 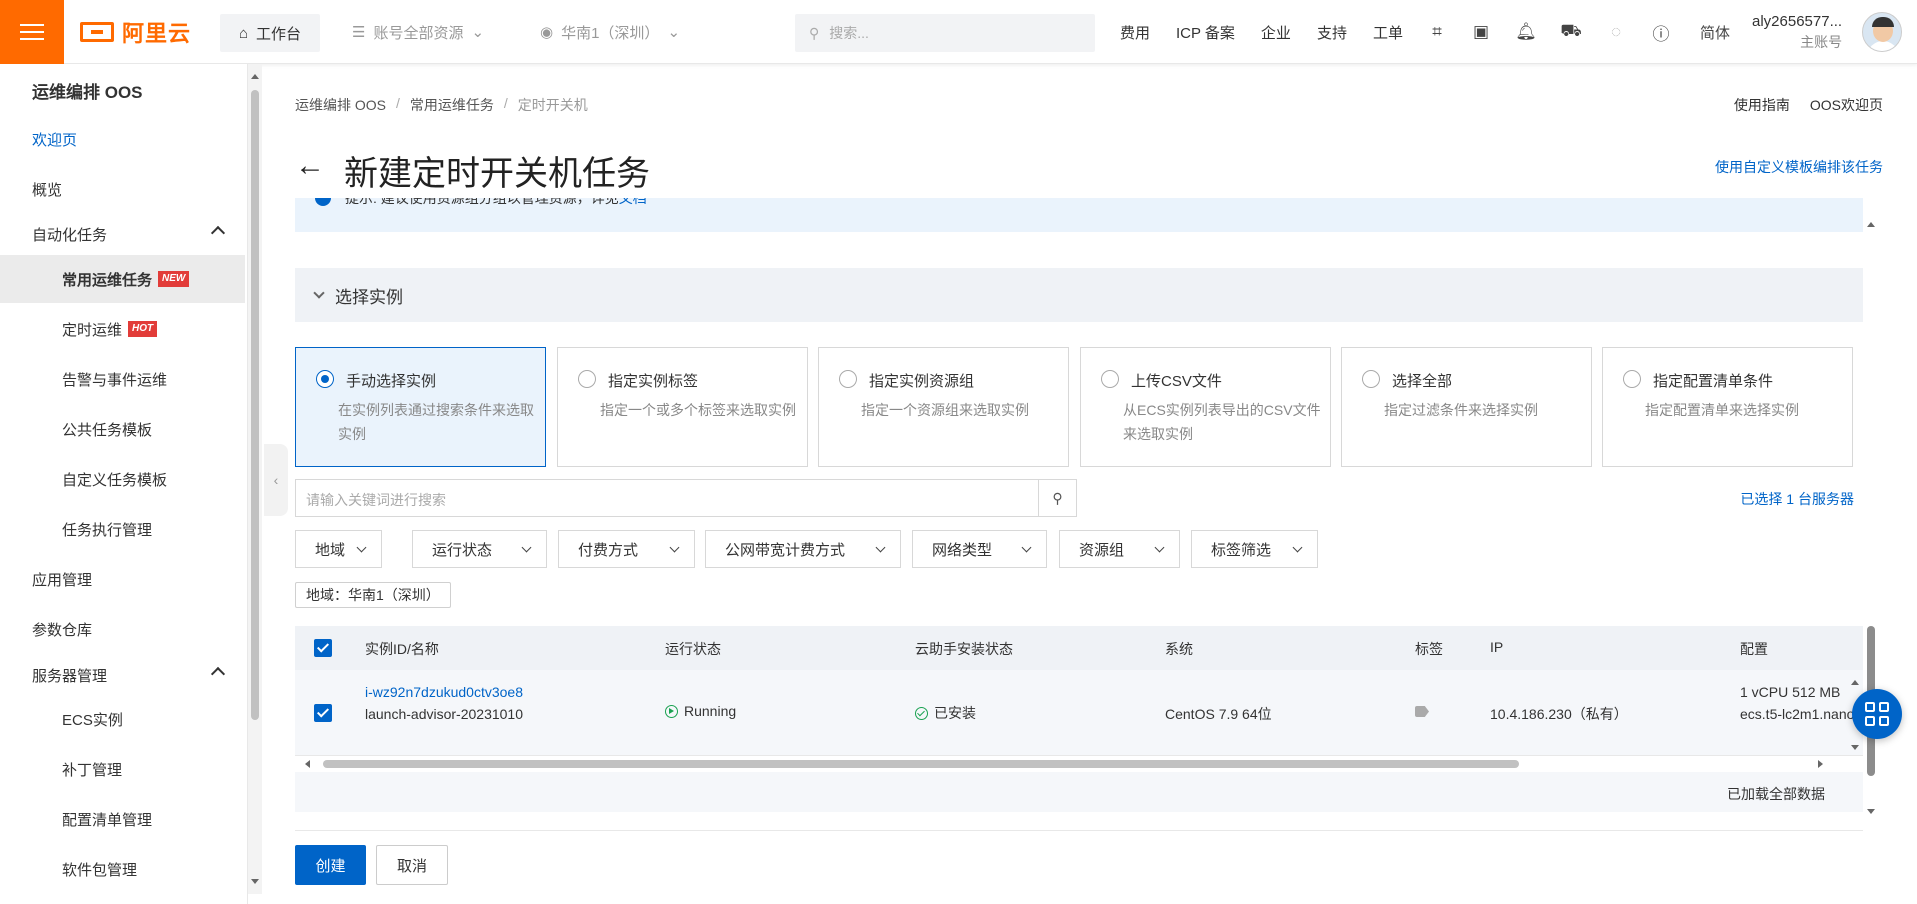 What do you see at coordinates (1808, 105) in the screenshot?
I see `header-links: 使用指南 OOS欢迎页` at bounding box center [1808, 105].